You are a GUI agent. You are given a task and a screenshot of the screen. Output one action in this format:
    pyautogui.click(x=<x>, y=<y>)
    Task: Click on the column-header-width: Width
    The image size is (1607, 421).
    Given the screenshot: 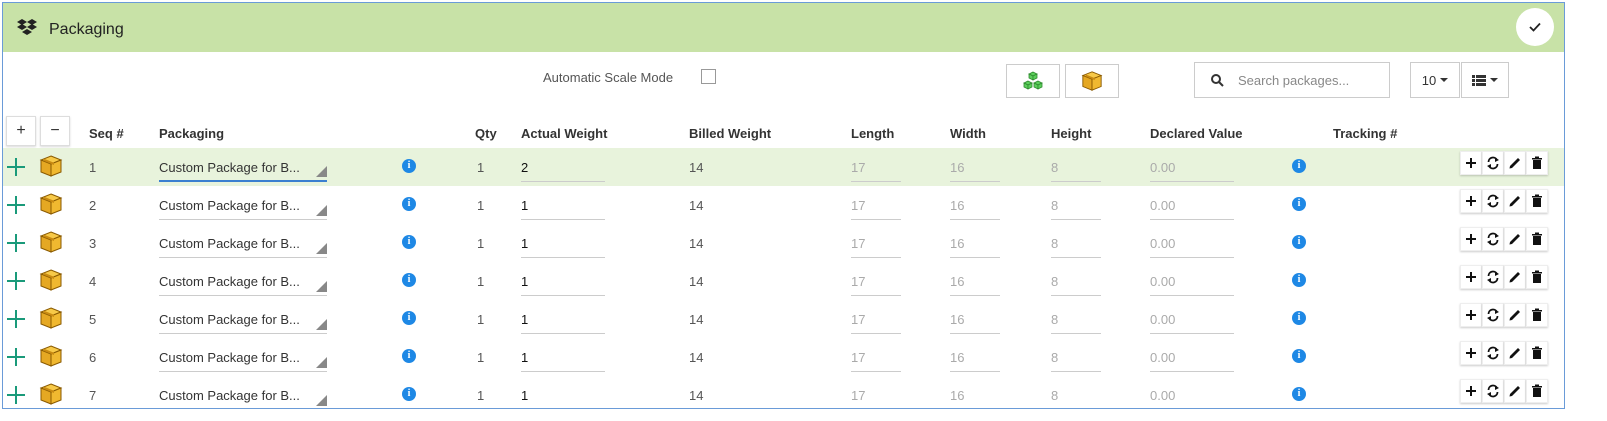 What is the action you would take?
    pyautogui.click(x=968, y=133)
    